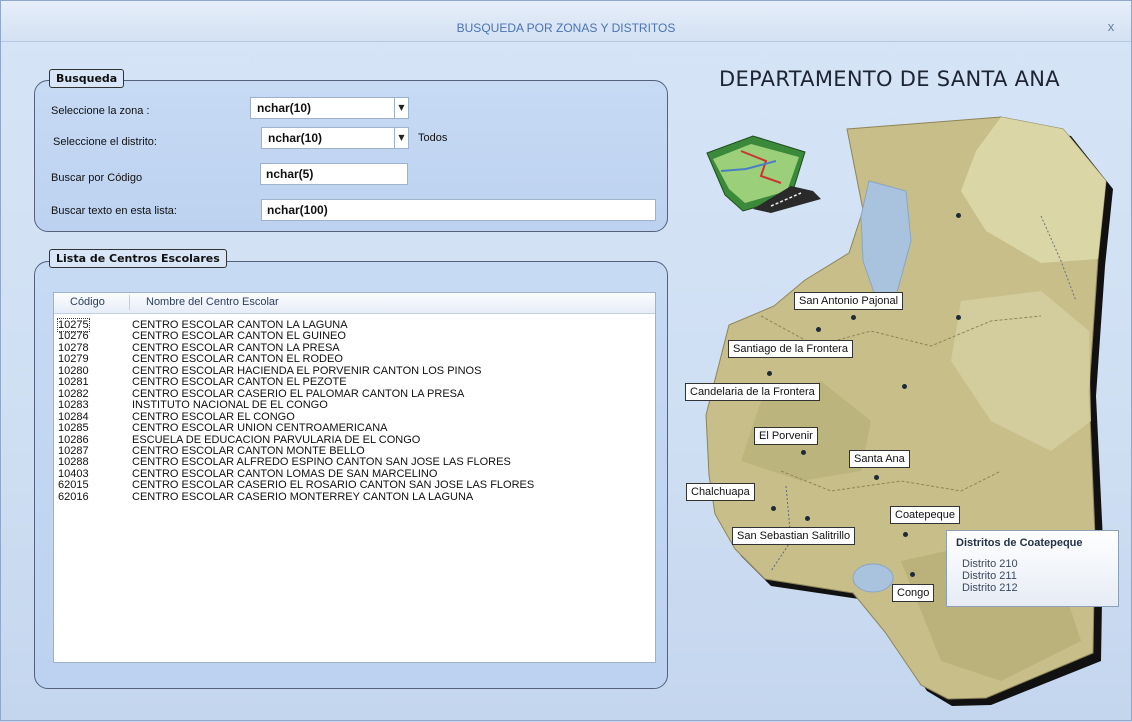 Image resolution: width=1132 pixels, height=722 pixels. I want to click on school-code-cell: 10286, so click(73, 439).